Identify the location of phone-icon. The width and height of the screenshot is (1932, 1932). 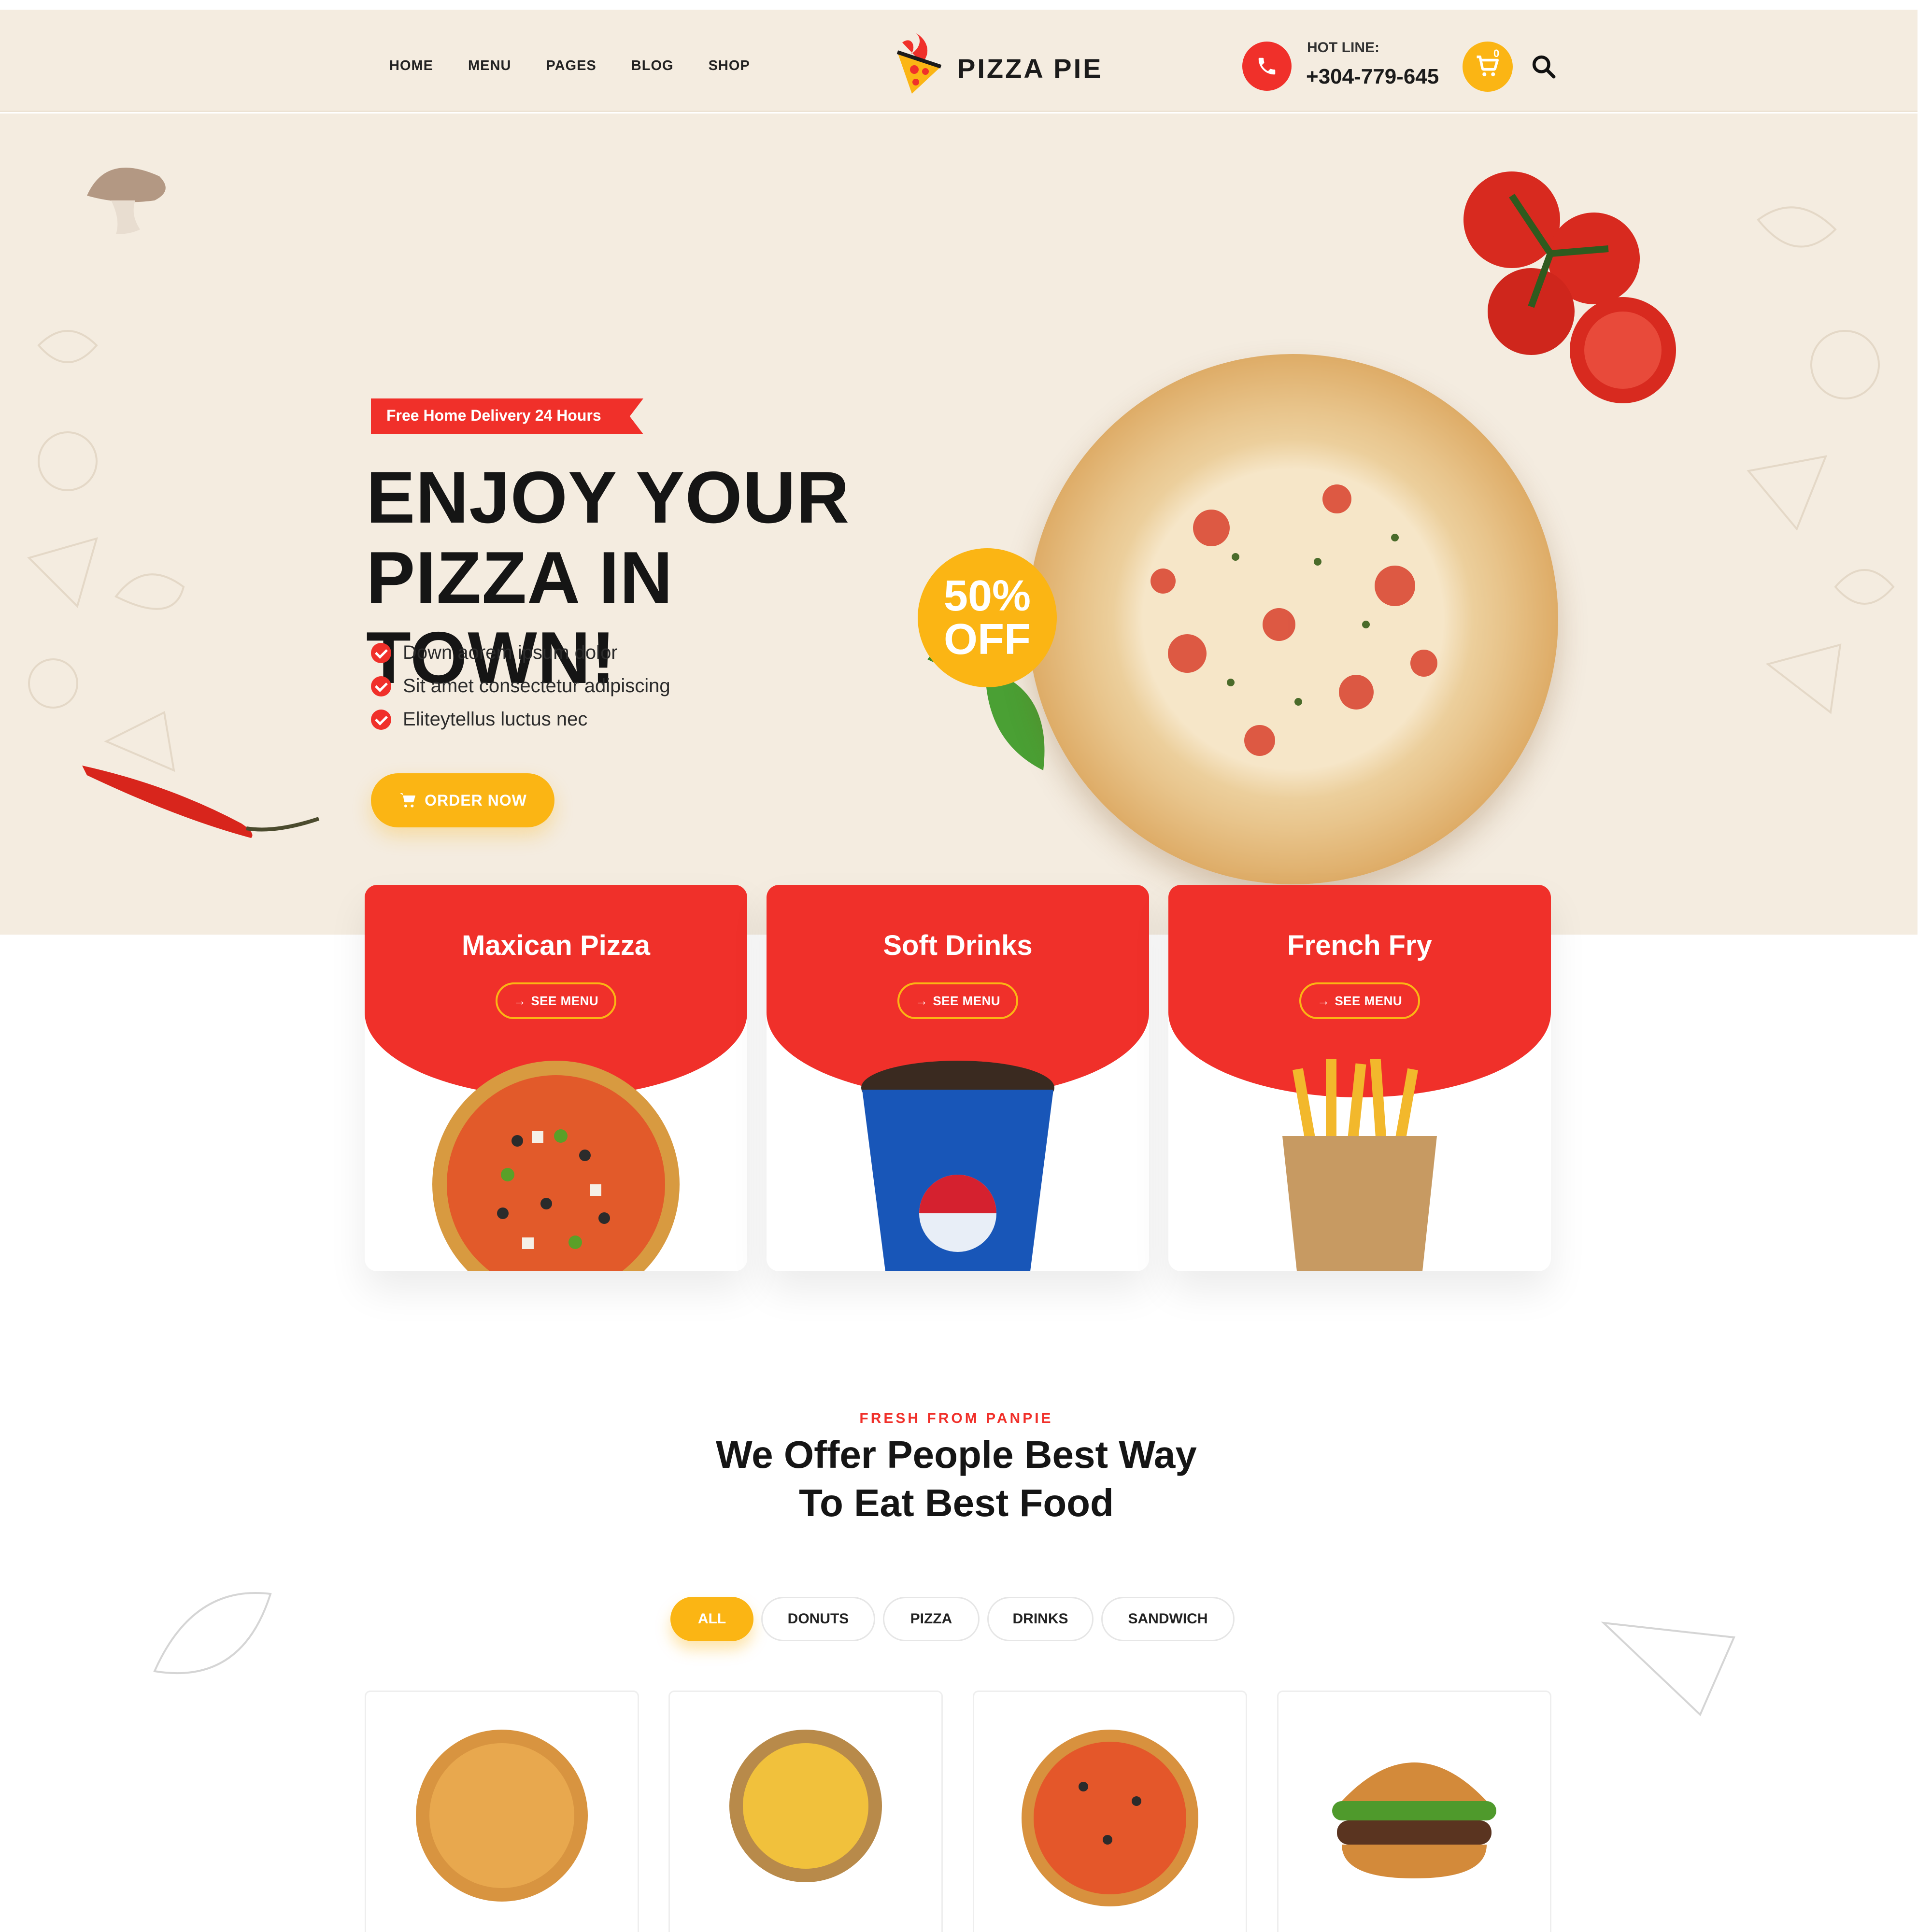
(1267, 66).